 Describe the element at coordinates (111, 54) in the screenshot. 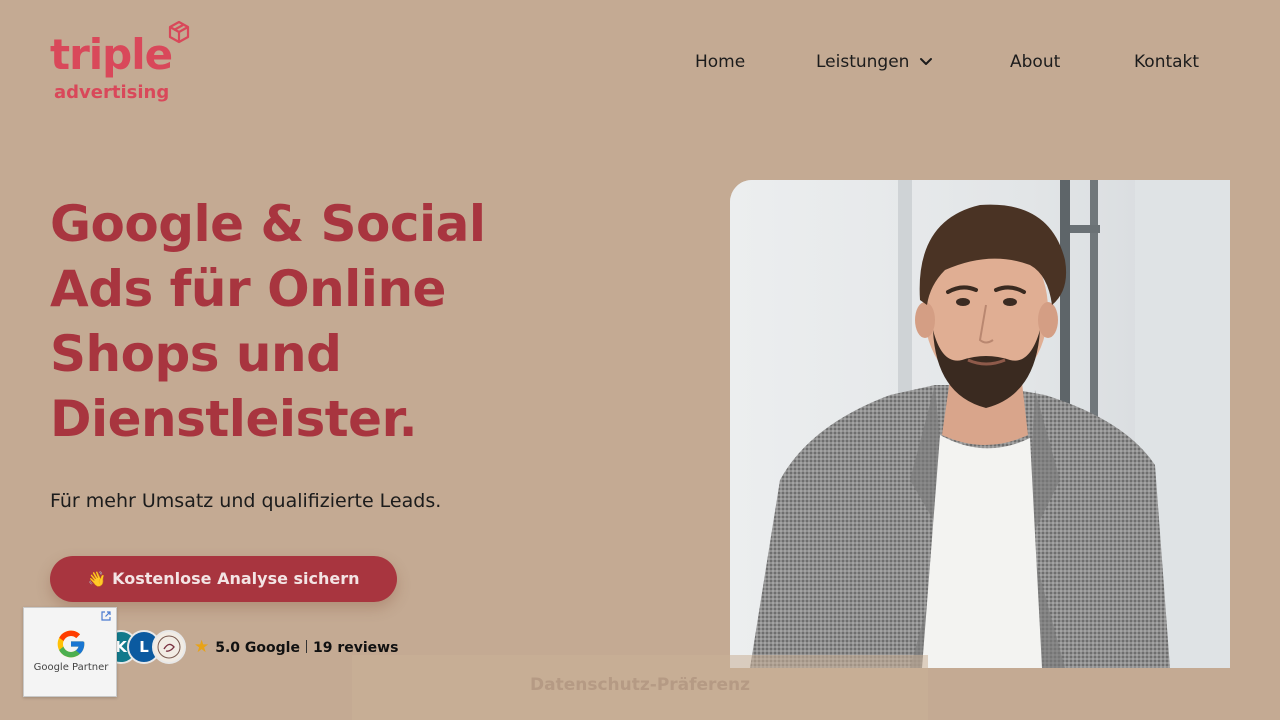

I see `logo-wordmark: triple` at that location.